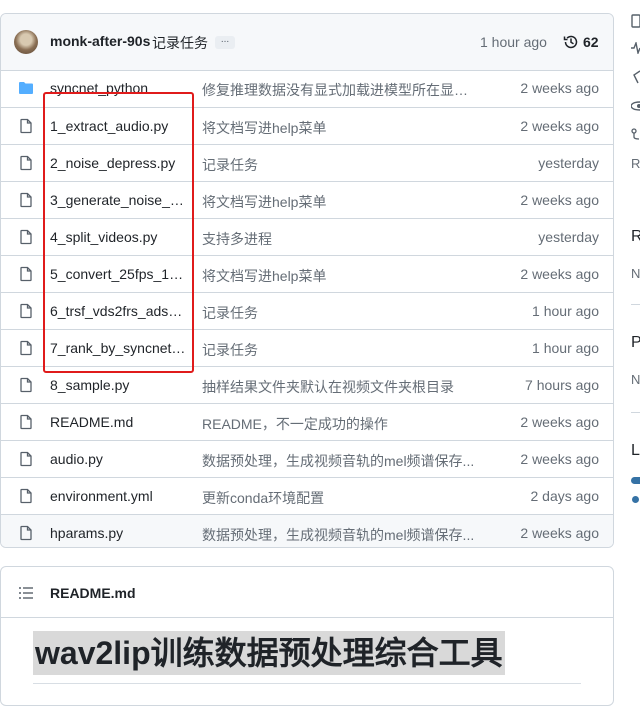 The height and width of the screenshot is (706, 640). What do you see at coordinates (118, 311) in the screenshot?
I see `file-name-link: 6_trsf_vds2frs_ads.py` at bounding box center [118, 311].